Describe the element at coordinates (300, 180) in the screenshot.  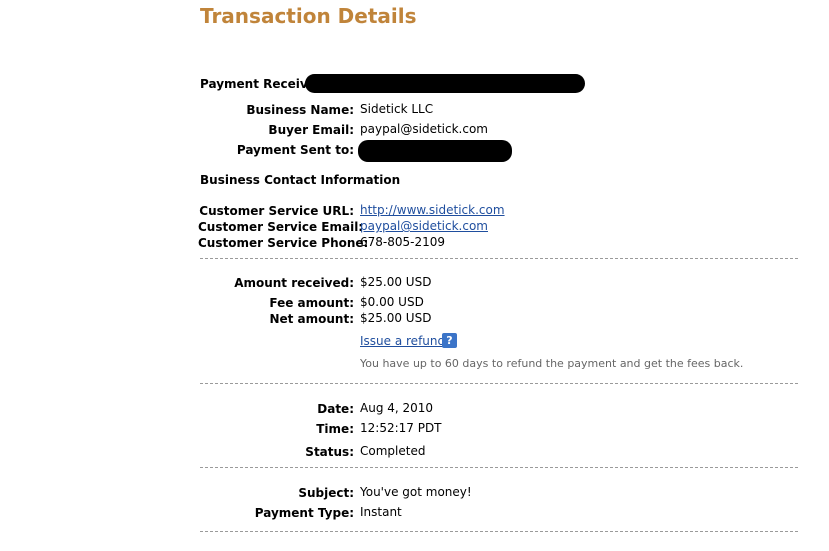
I see `business-contact-heading: Business Contact Information` at that location.